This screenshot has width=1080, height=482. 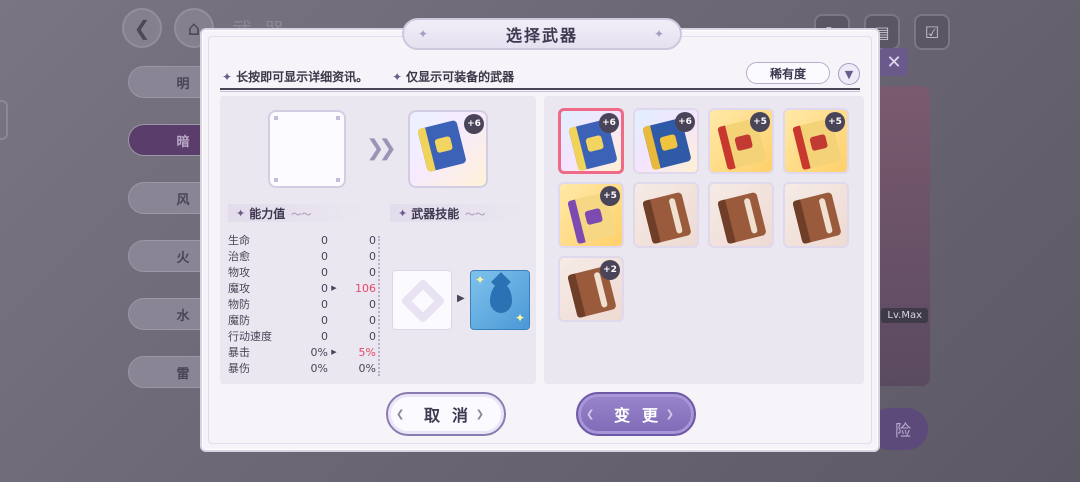 I want to click on stat-name: 物防, so click(x=239, y=304).